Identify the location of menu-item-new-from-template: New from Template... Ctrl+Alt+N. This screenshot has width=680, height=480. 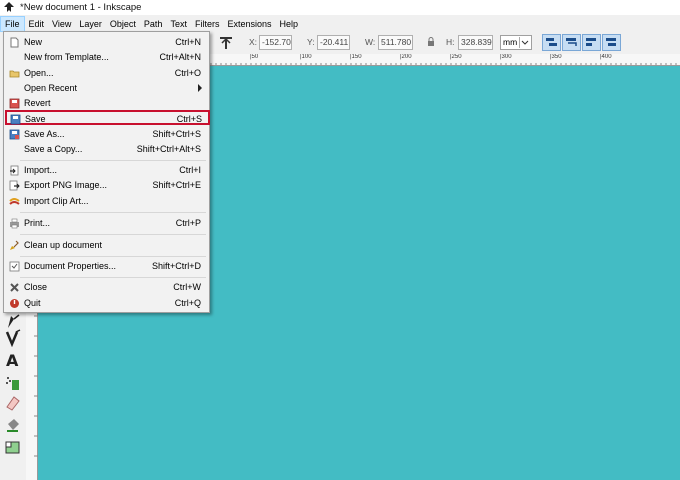
(106, 57).